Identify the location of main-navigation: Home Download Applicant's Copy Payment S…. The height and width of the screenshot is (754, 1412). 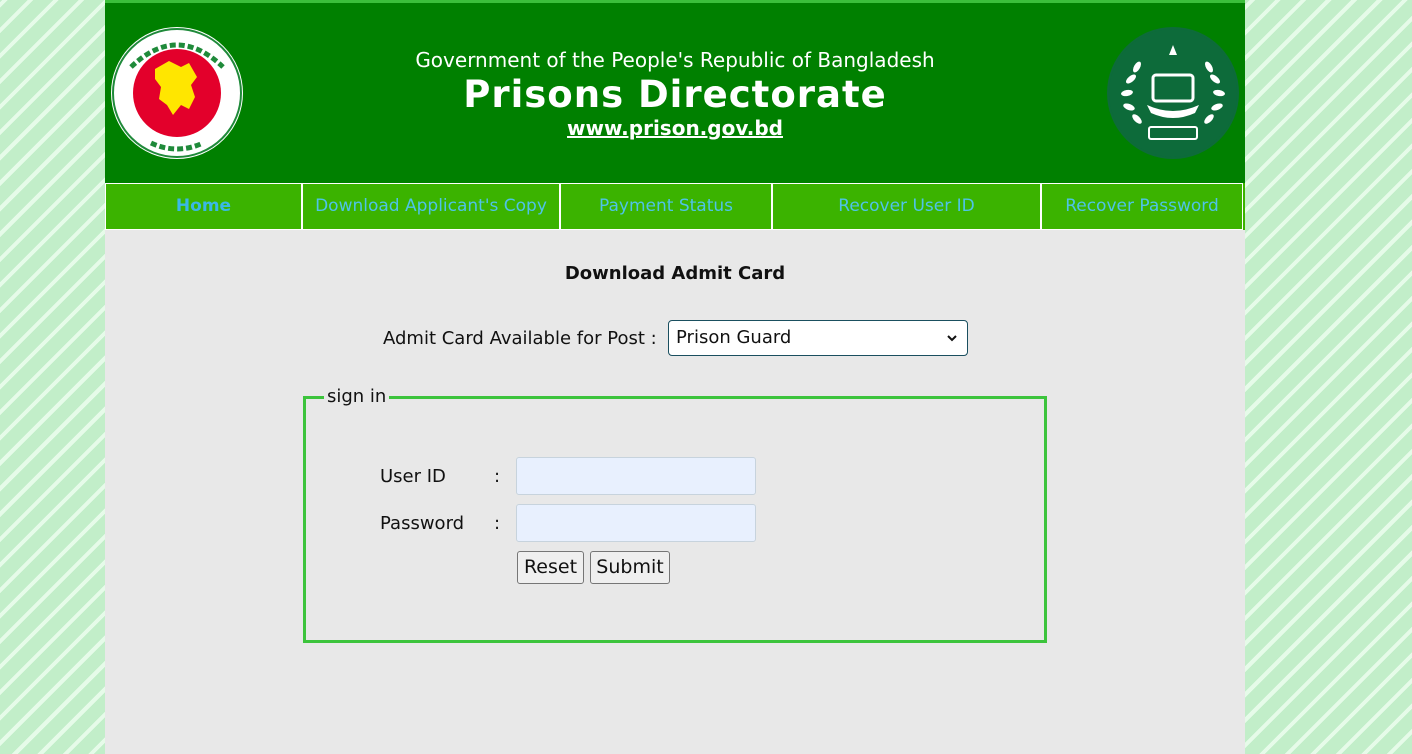
(675, 206).